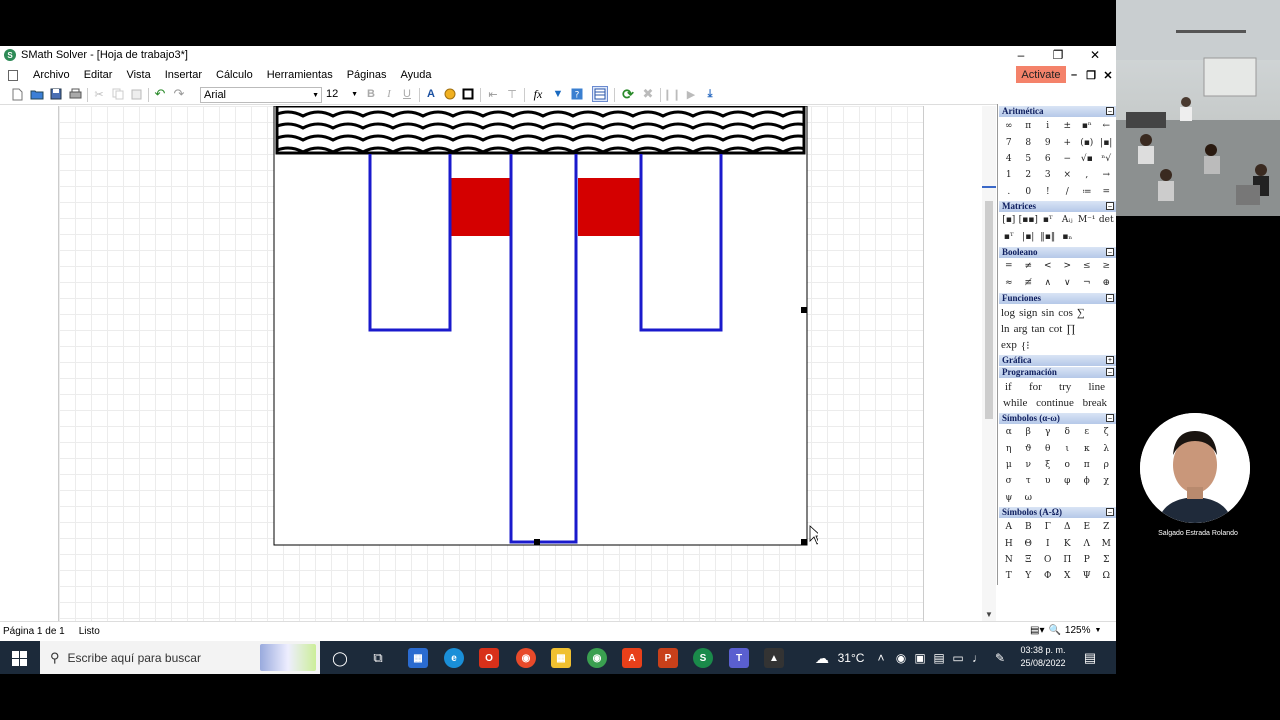 This screenshot has height=720, width=1280. What do you see at coordinates (1057, 252) in the screenshot?
I see `section-boolean: Booleano –` at bounding box center [1057, 252].